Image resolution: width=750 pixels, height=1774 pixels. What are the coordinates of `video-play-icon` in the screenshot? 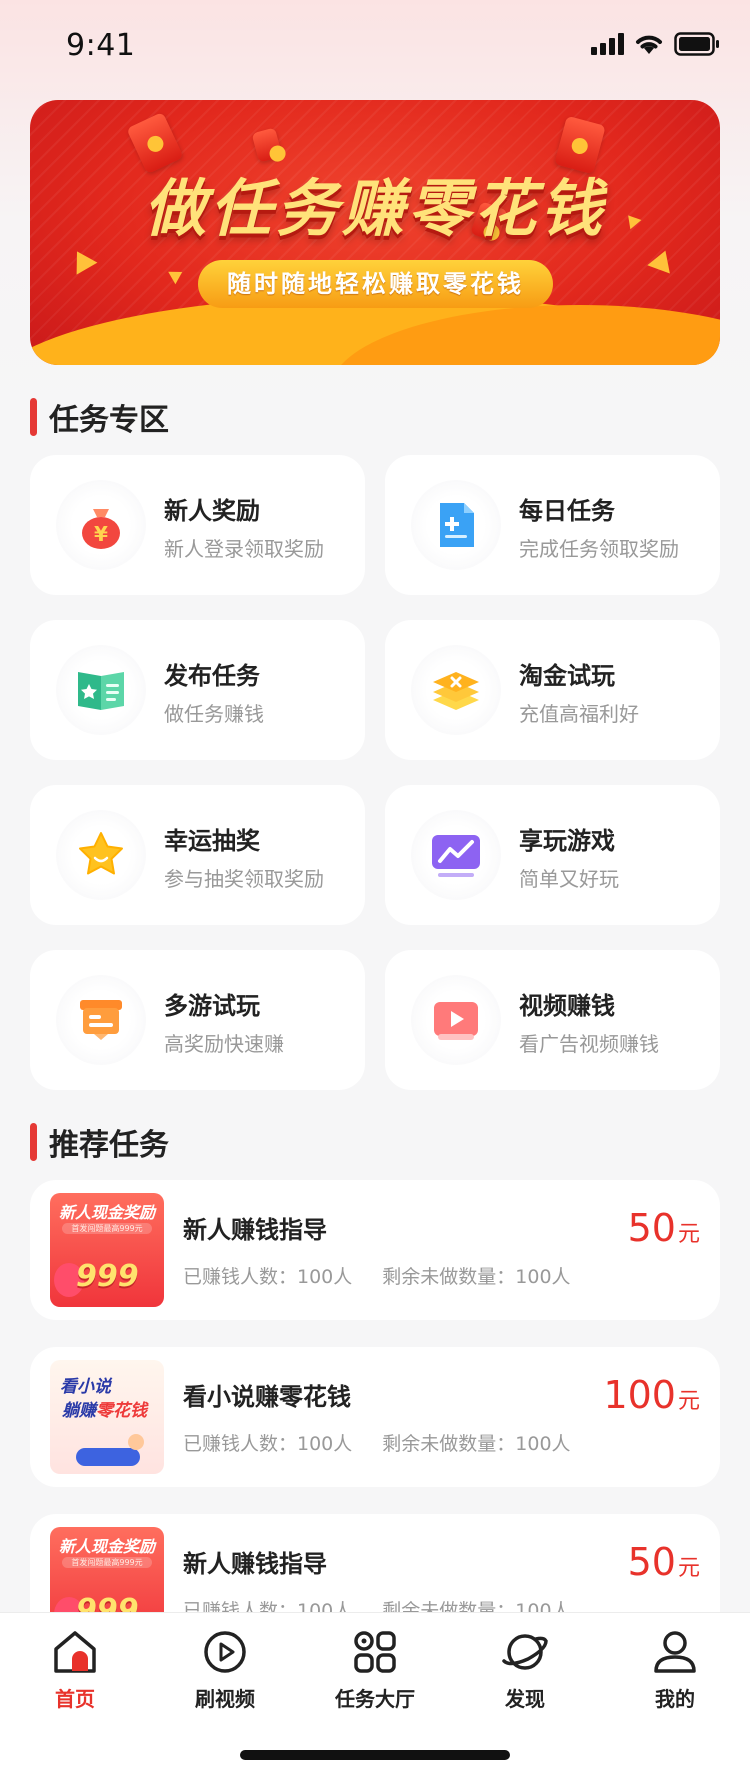 It's located at (456, 1021).